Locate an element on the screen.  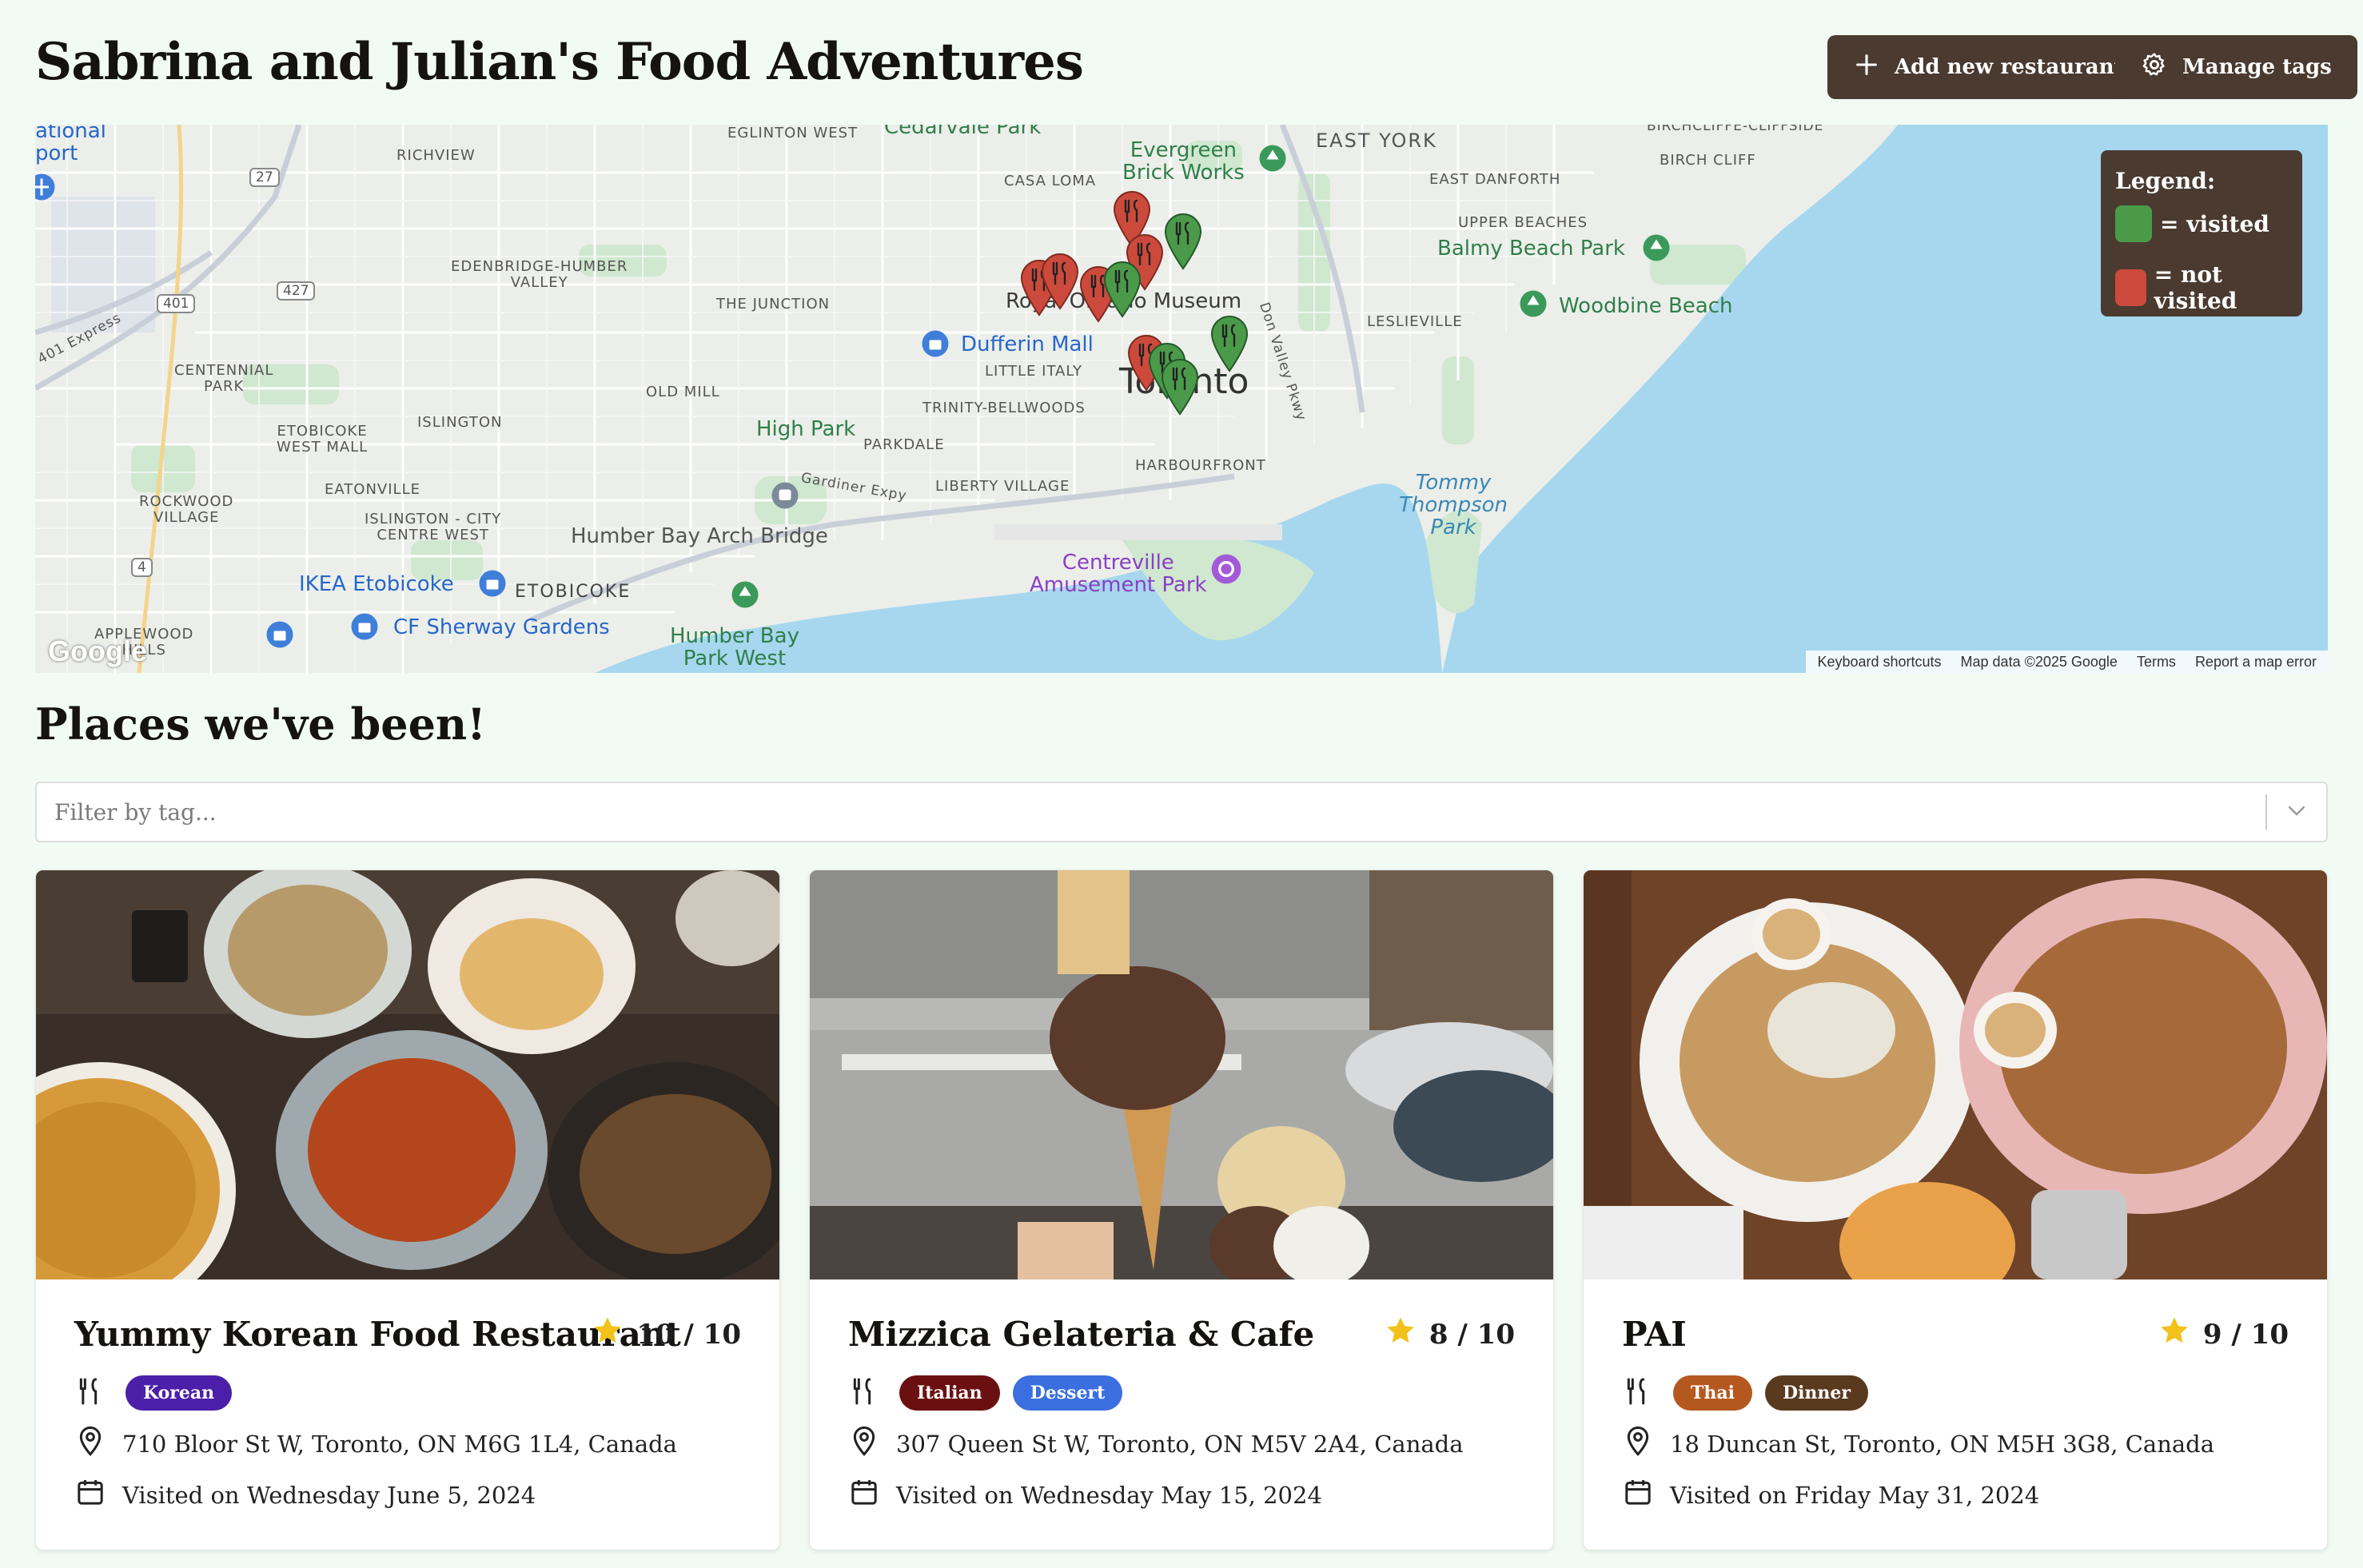
manage-tags-label: Manage tags is located at coordinates (2257, 67).